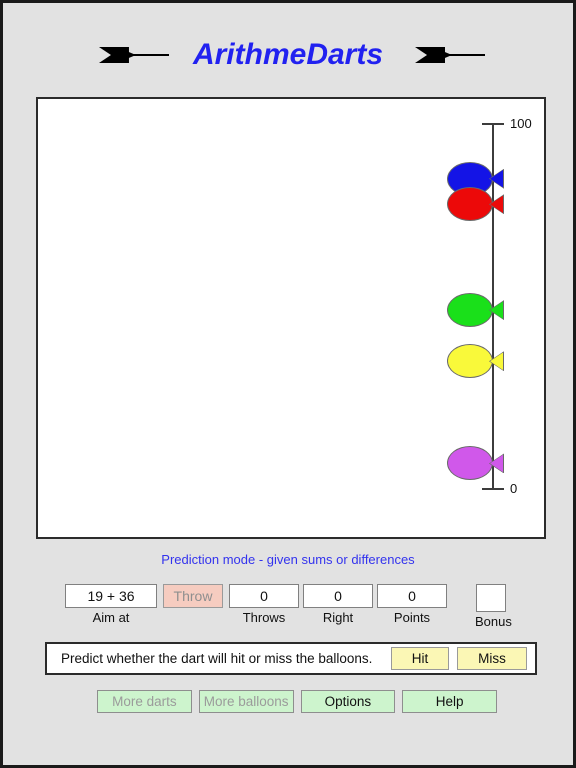 The width and height of the screenshot is (576, 768). What do you see at coordinates (338, 617) in the screenshot?
I see `right-label: Right` at bounding box center [338, 617].